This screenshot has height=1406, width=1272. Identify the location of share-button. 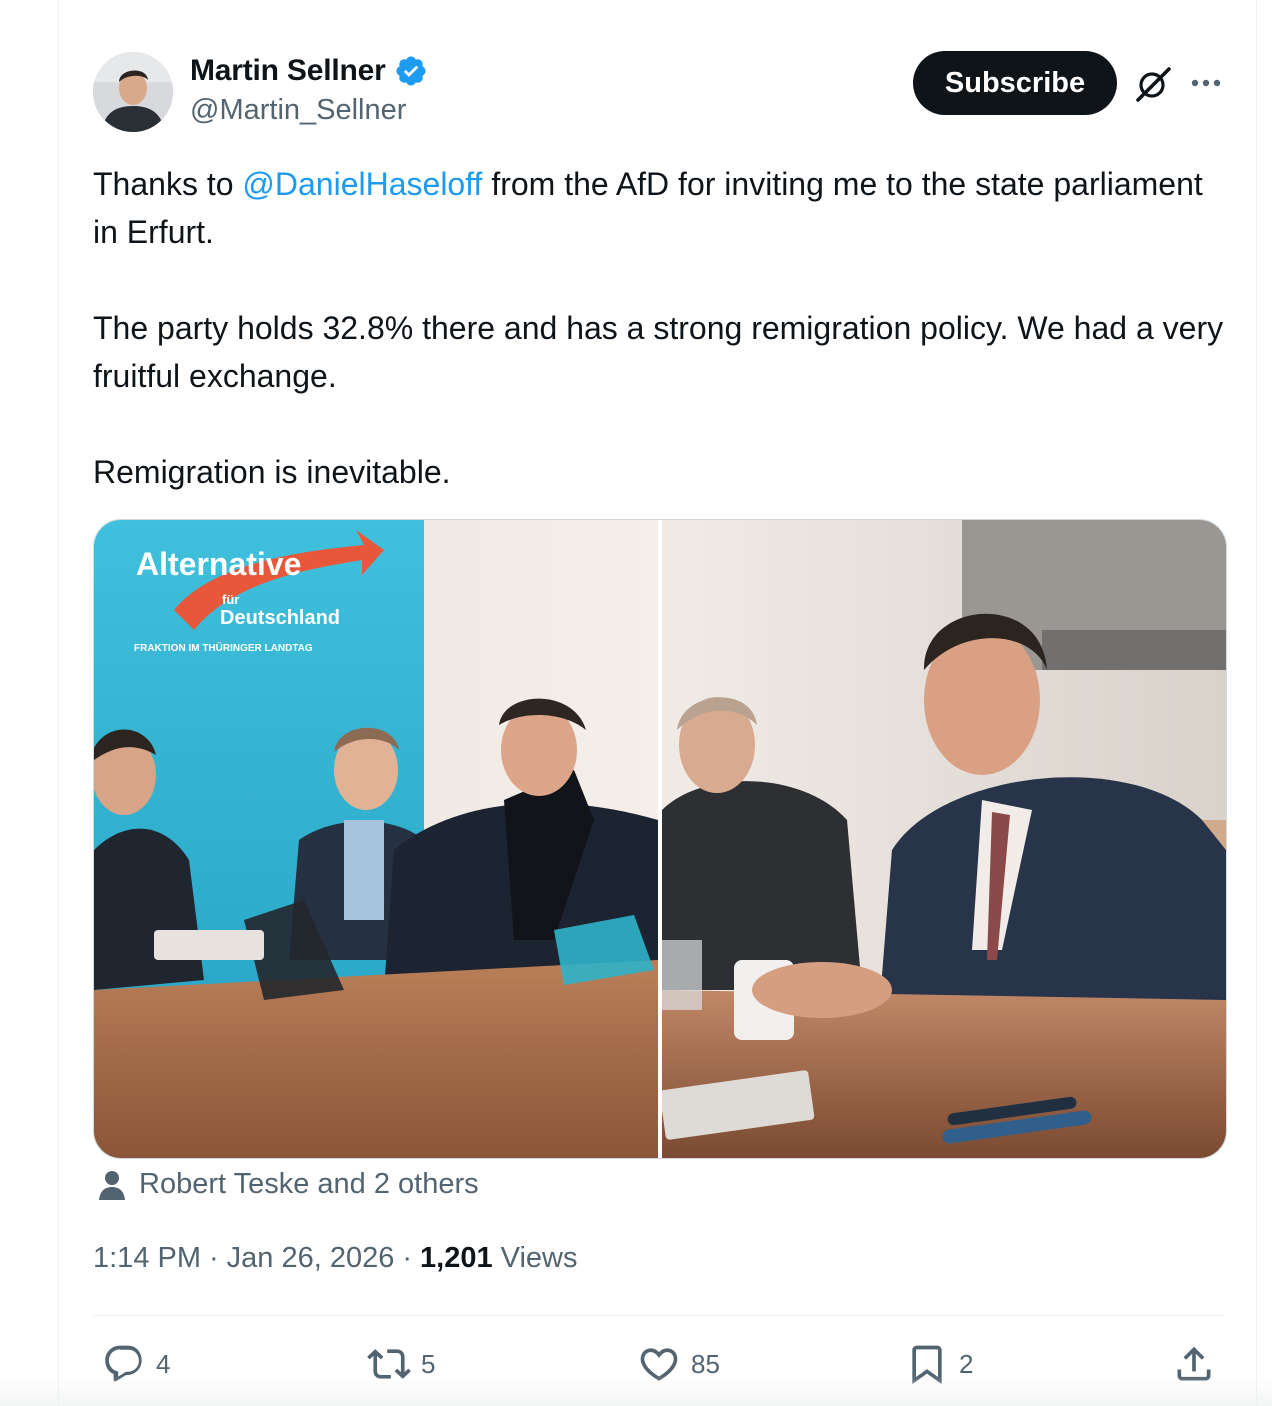
(1194, 1364).